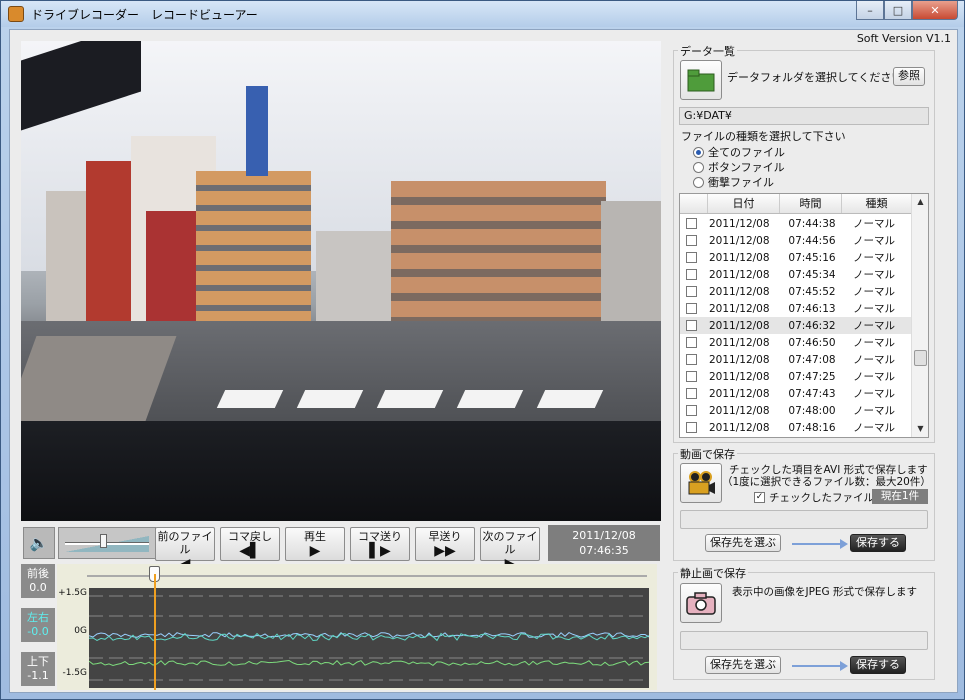 The height and width of the screenshot is (700, 965). What do you see at coordinates (16, 14) in the screenshot?
I see `app-icon` at bounding box center [16, 14].